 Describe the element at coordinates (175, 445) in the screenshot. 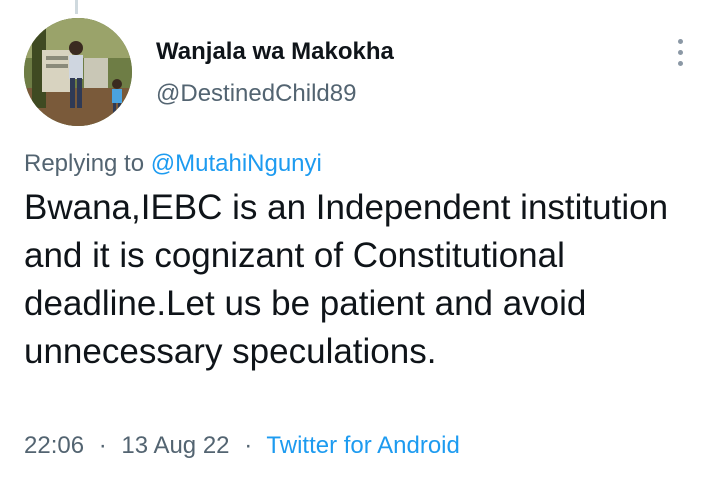

I see `tweet-date: 13 Aug 22` at that location.